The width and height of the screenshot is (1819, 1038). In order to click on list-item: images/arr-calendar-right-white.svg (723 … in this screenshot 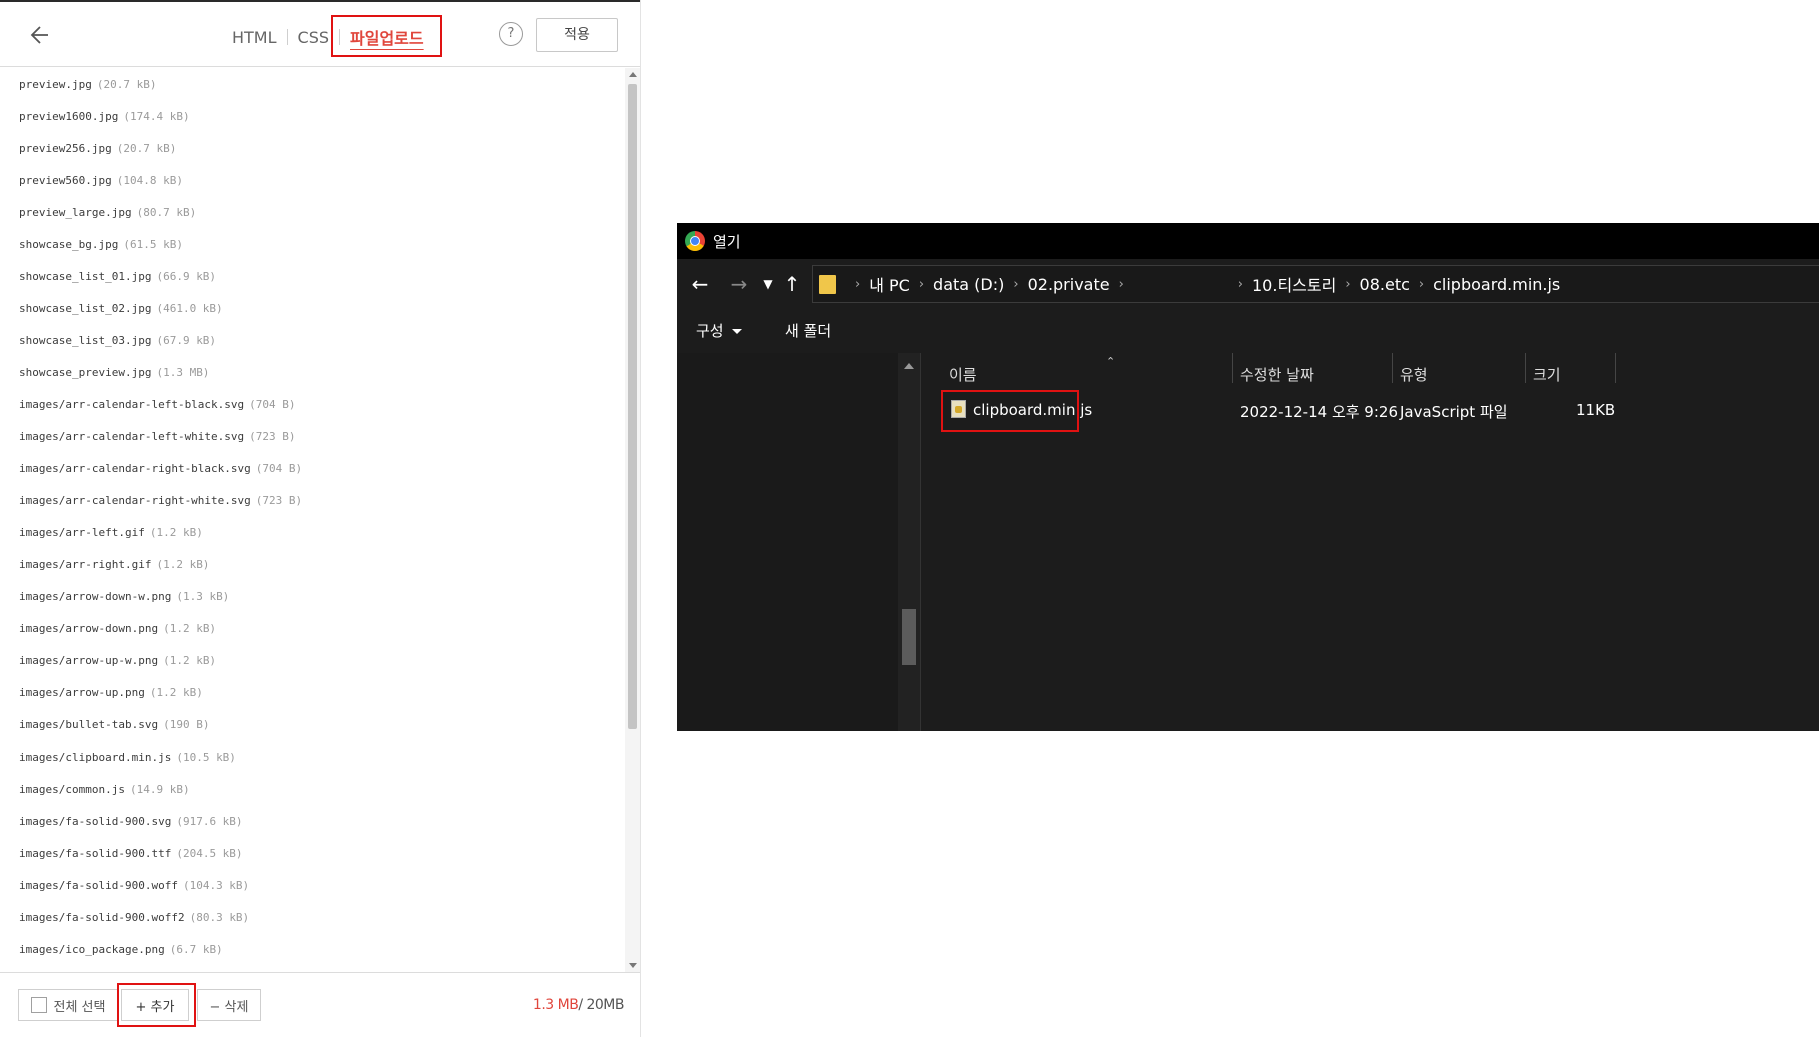, I will do `click(312, 501)`.